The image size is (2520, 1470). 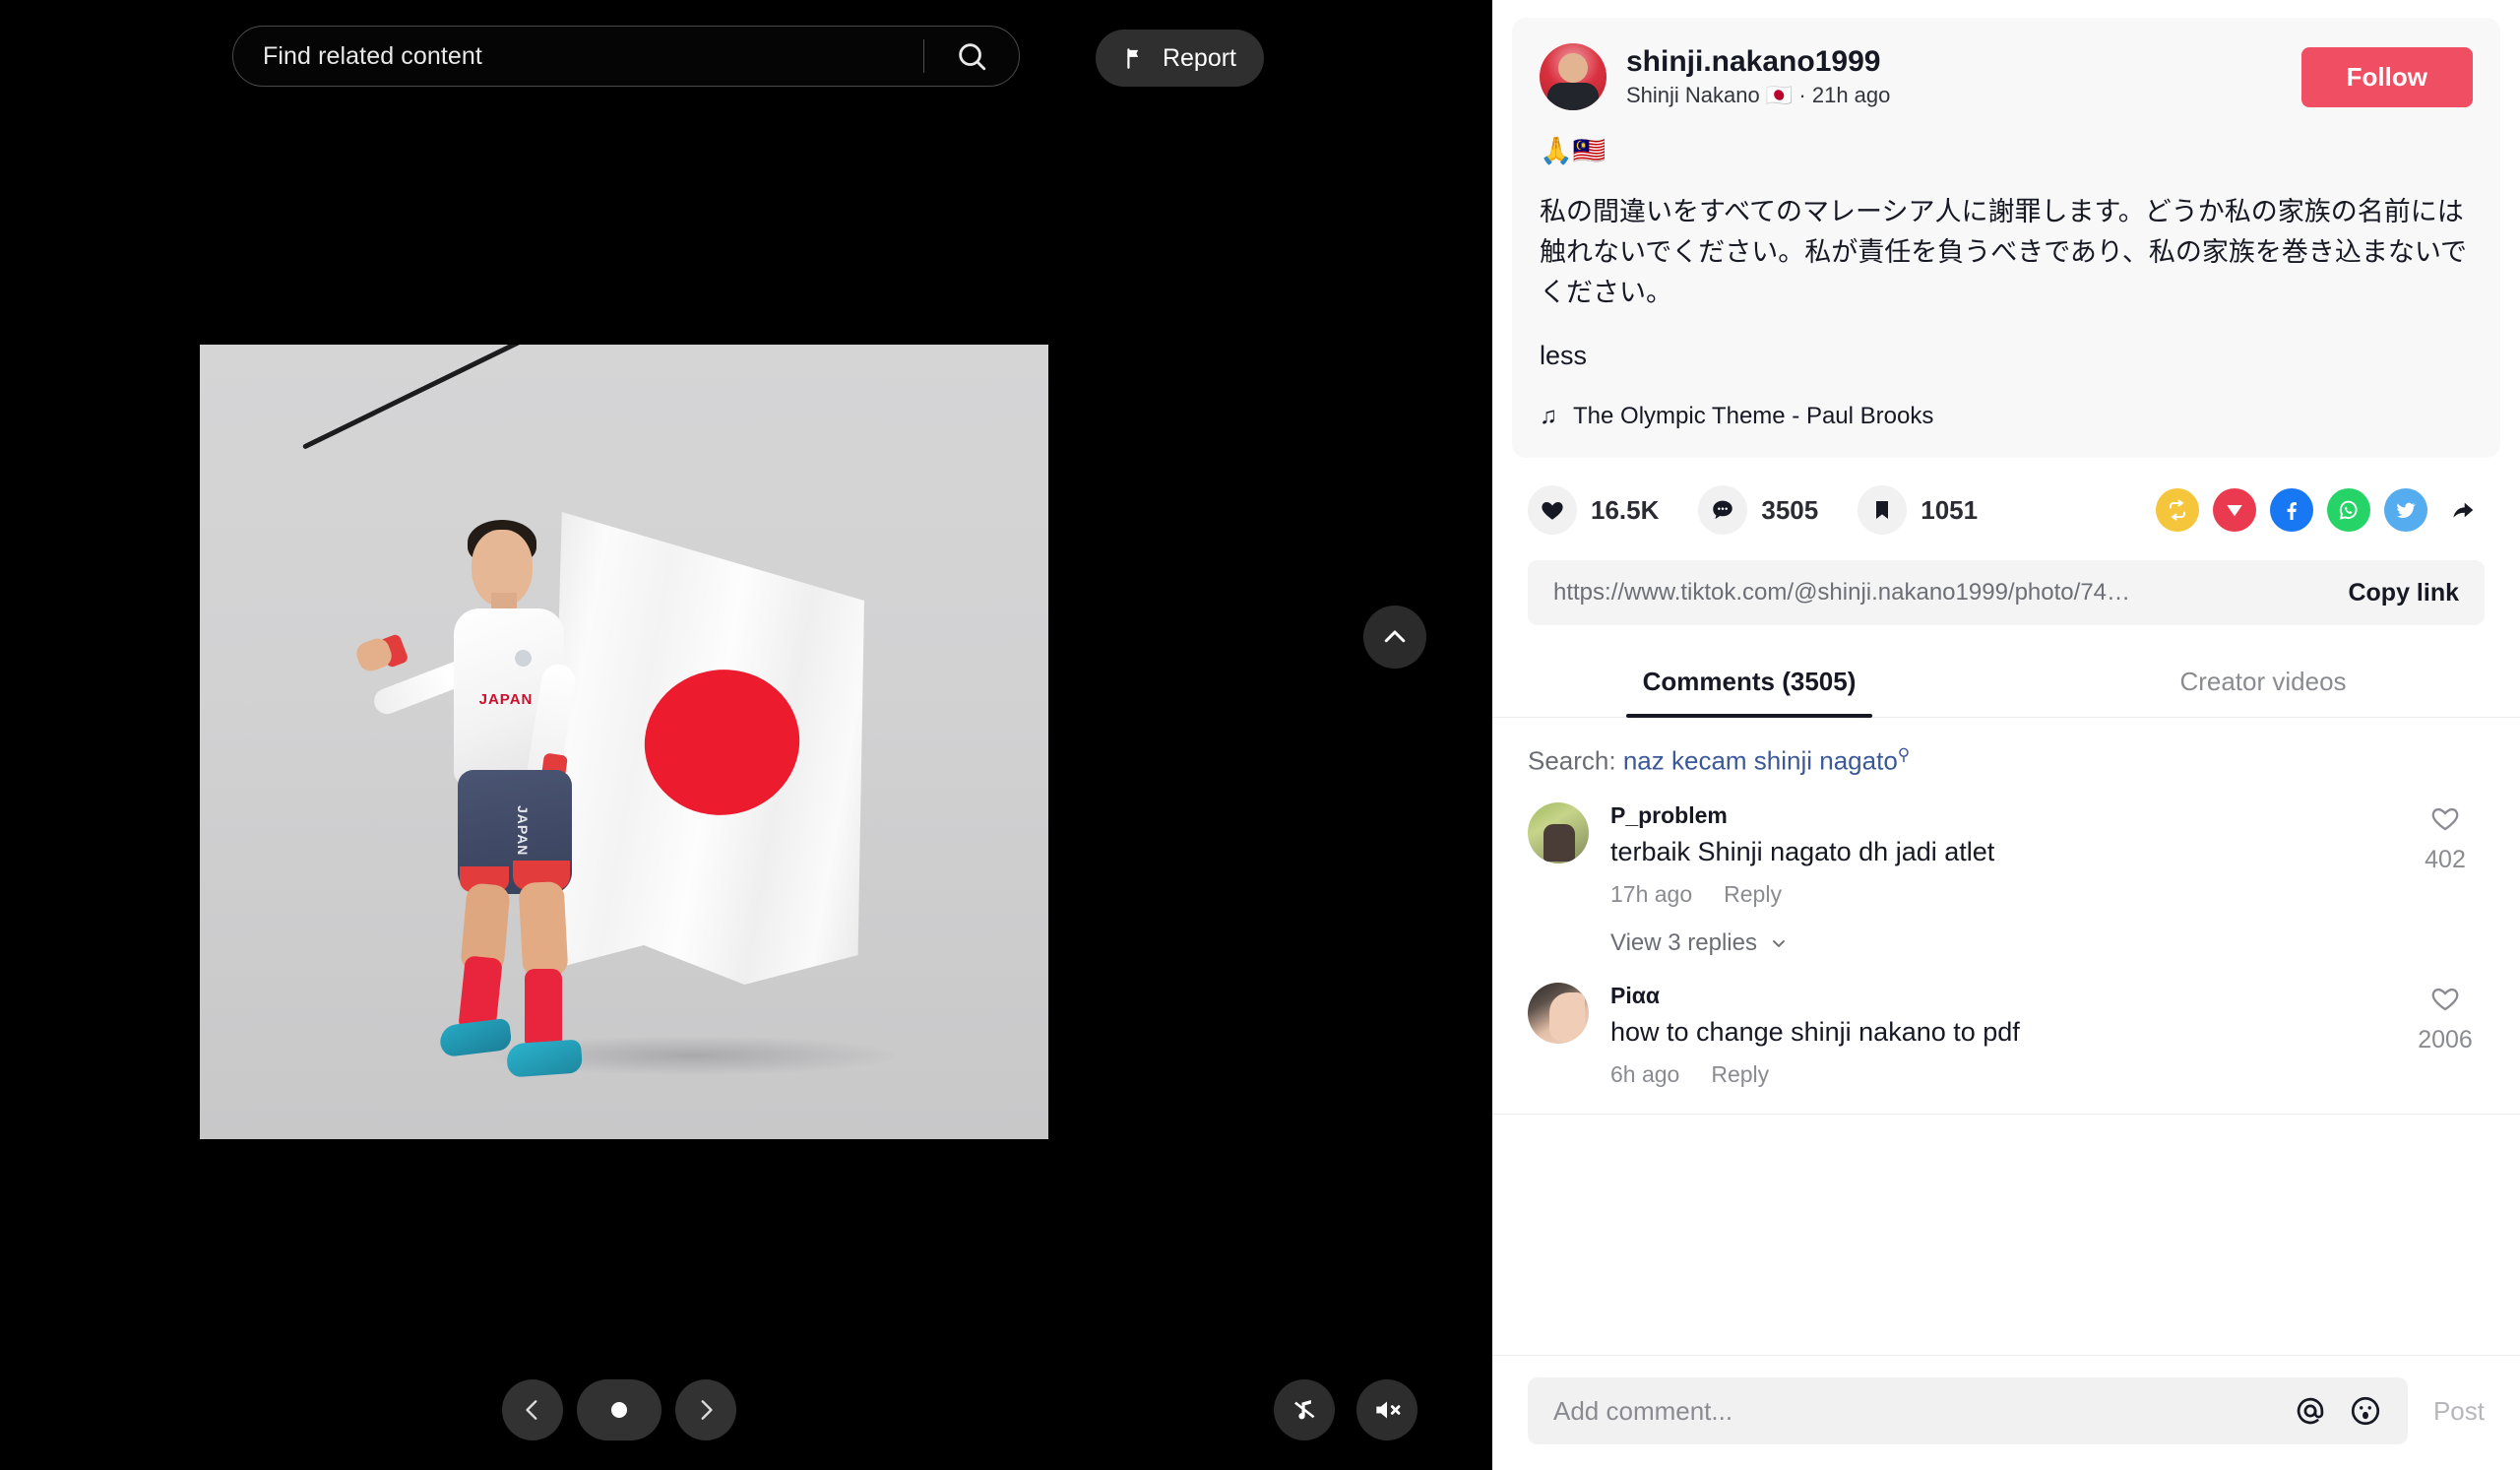 What do you see at coordinates (1802, 851) in the screenshot?
I see `comment-text: terbaik Shinji nagato dh jadi atlet` at bounding box center [1802, 851].